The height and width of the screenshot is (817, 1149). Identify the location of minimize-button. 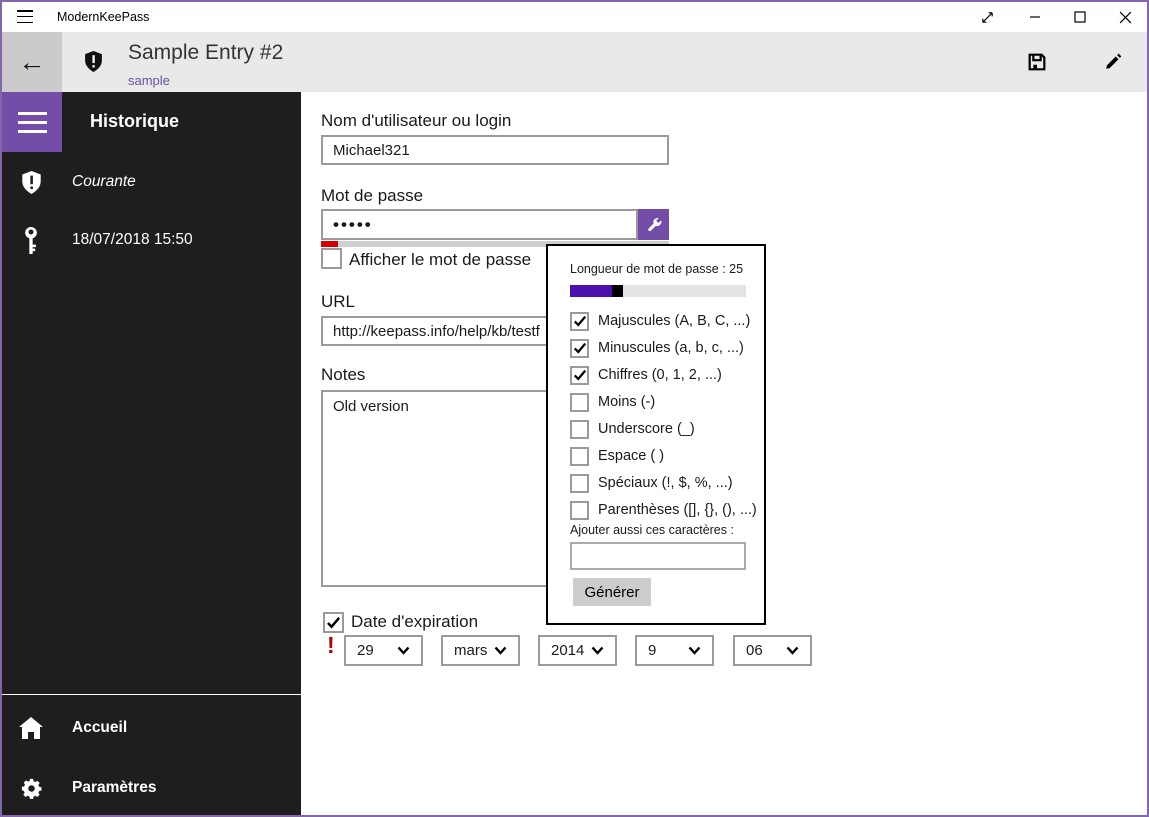
(1035, 17).